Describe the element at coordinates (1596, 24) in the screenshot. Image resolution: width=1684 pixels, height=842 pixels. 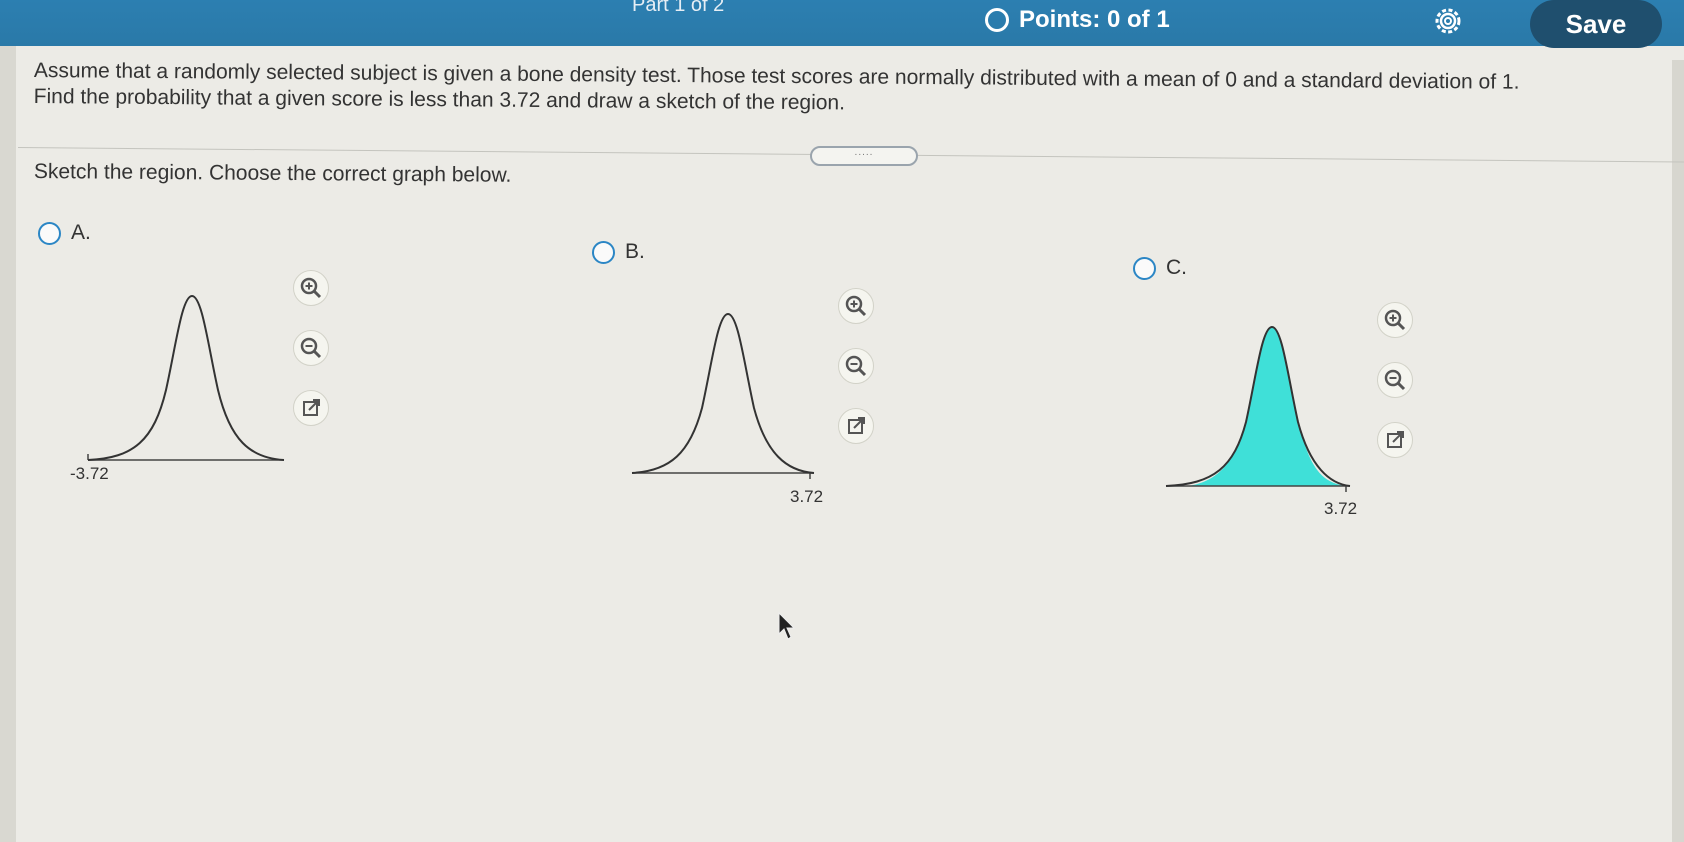
I see `save-button: Save` at that location.